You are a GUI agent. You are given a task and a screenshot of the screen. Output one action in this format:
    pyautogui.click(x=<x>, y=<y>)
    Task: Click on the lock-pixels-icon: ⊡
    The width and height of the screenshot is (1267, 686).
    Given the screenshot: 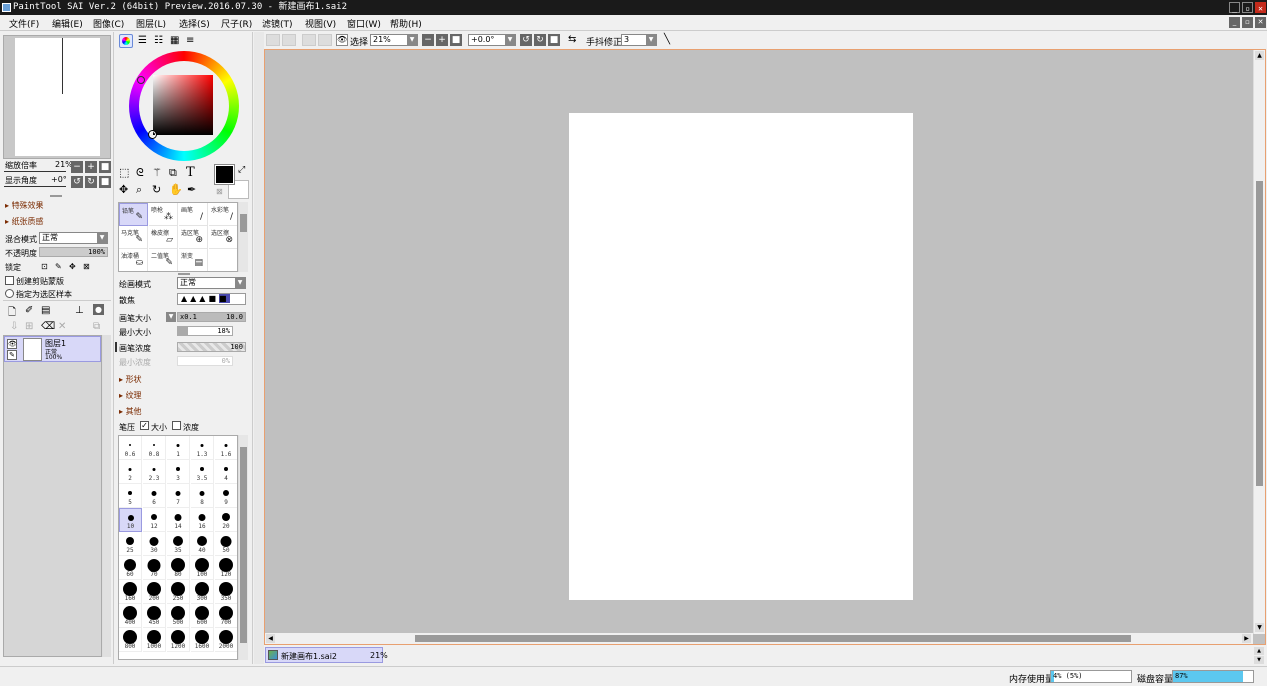 What is the action you would take?
    pyautogui.click(x=44, y=266)
    